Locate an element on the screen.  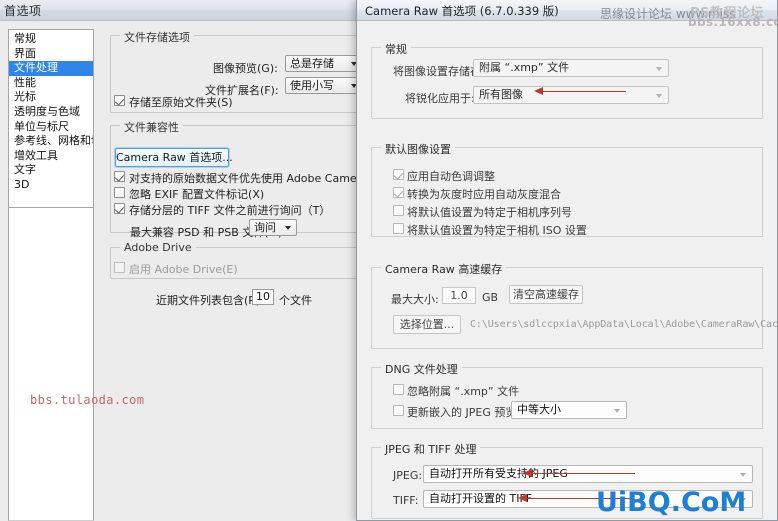
save-image-settings-value: 附属 “.xmp” 文件 is located at coordinates (524, 67).